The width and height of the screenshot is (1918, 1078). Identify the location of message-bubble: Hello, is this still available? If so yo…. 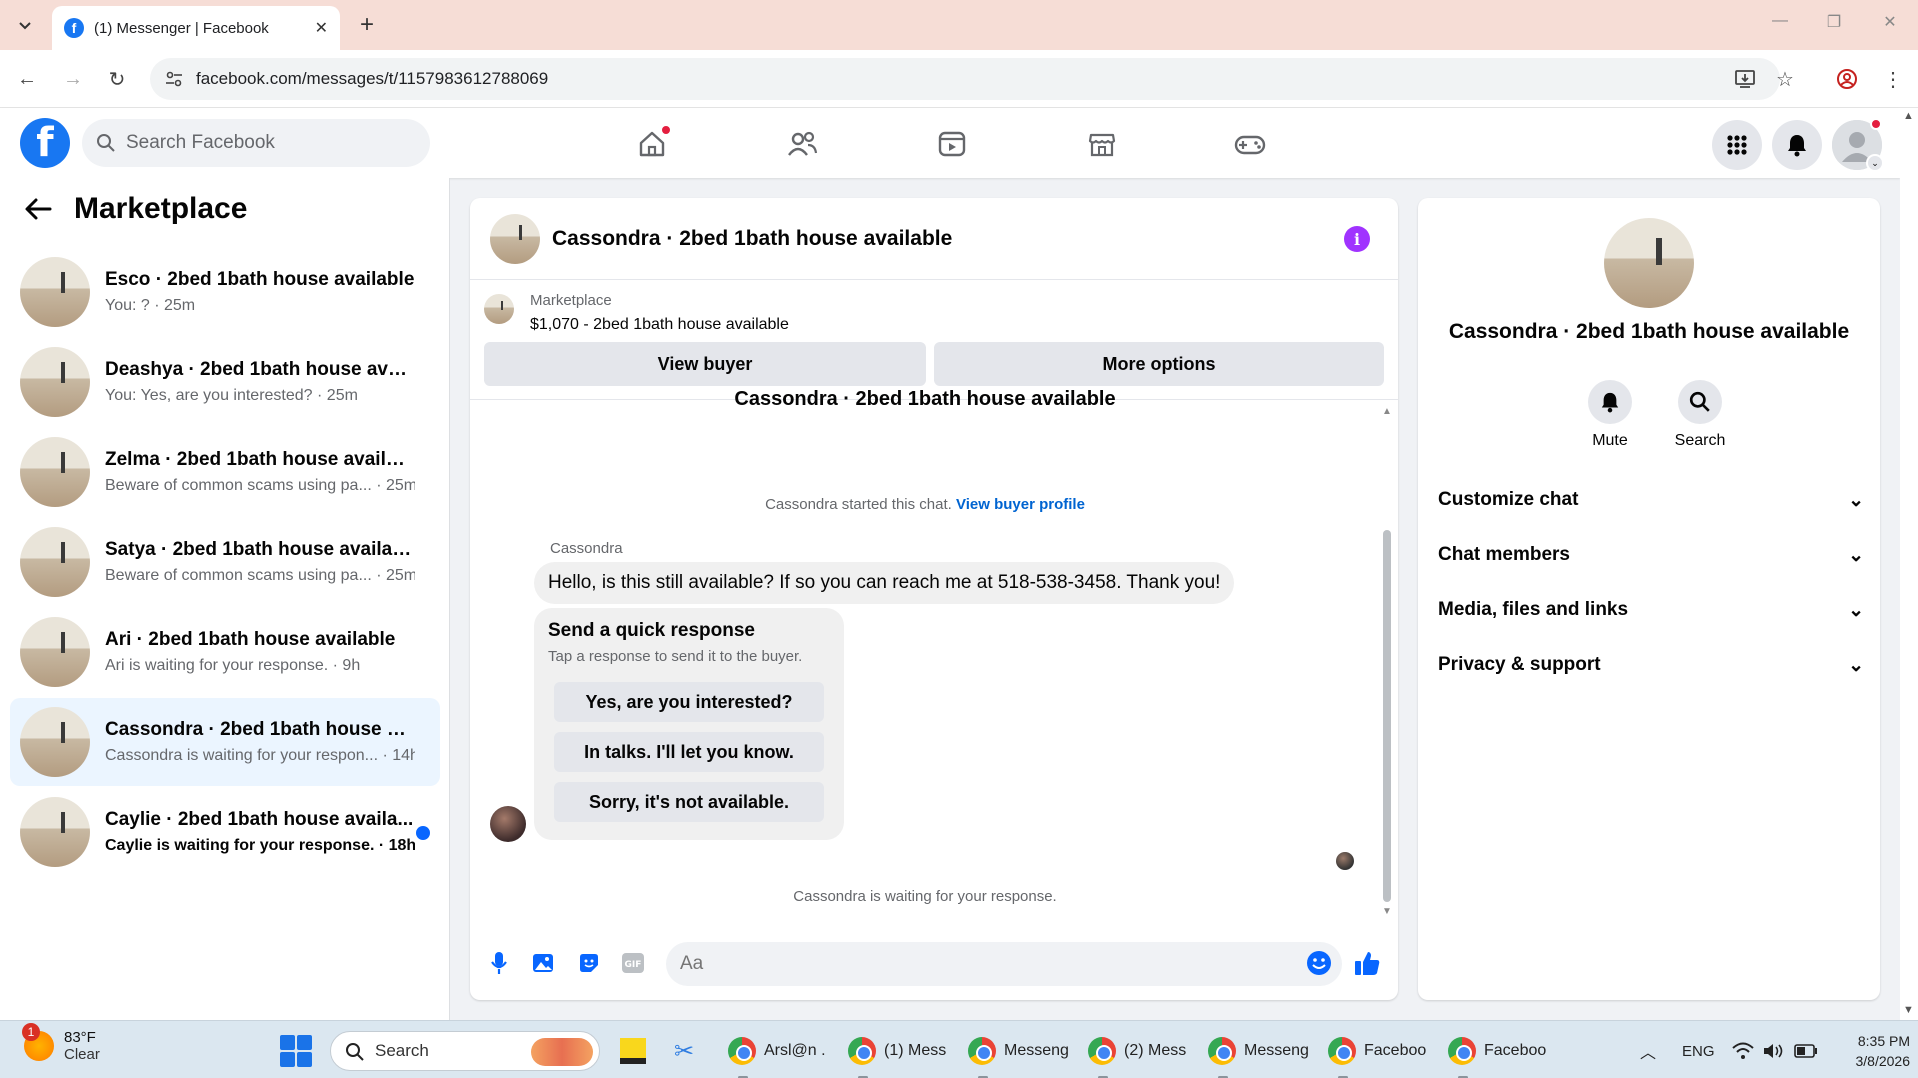
(884, 583).